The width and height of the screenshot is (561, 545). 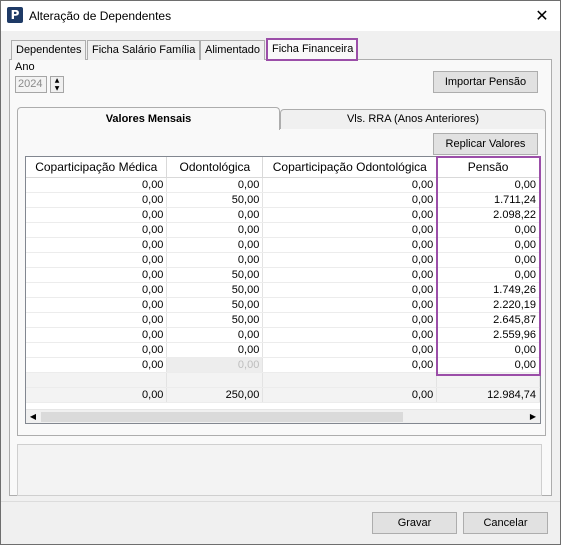 I want to click on table-row: 0,00 0,00 0,00 2.559,96, so click(x=283, y=335).